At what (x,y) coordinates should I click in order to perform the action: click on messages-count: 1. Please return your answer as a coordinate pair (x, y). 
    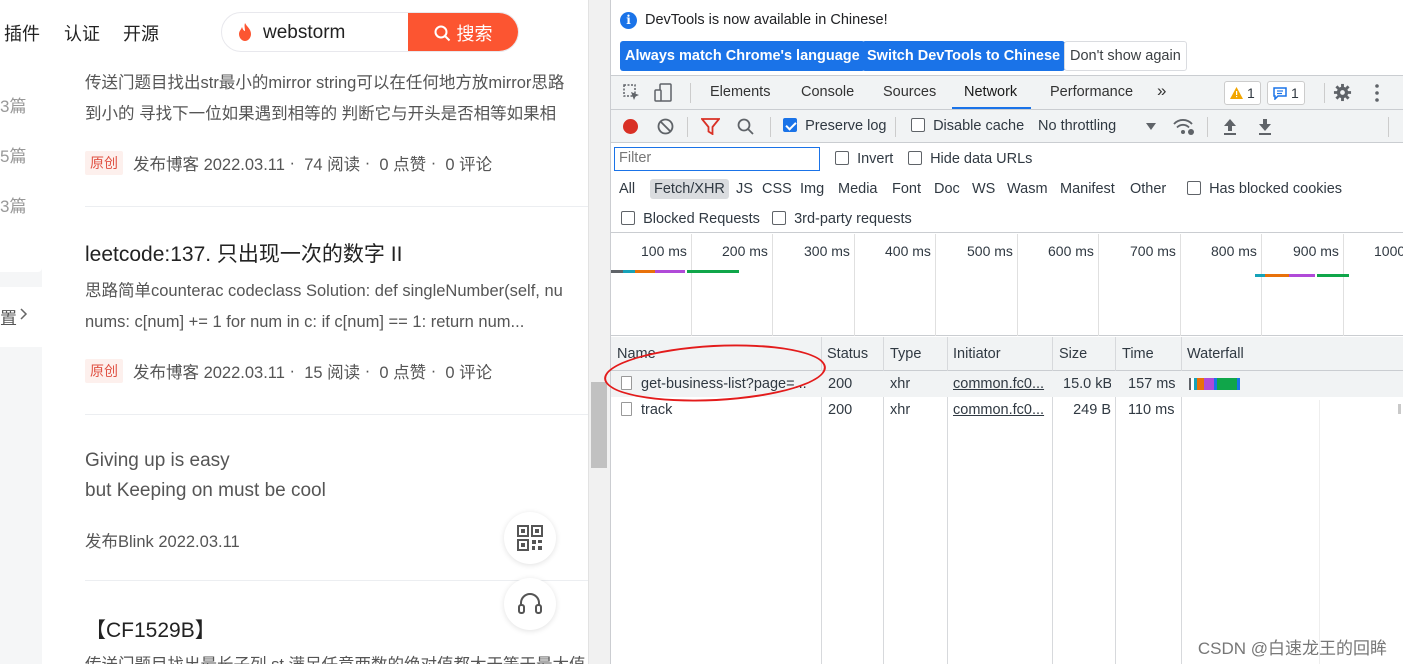
    Looking at the image, I should click on (1295, 93).